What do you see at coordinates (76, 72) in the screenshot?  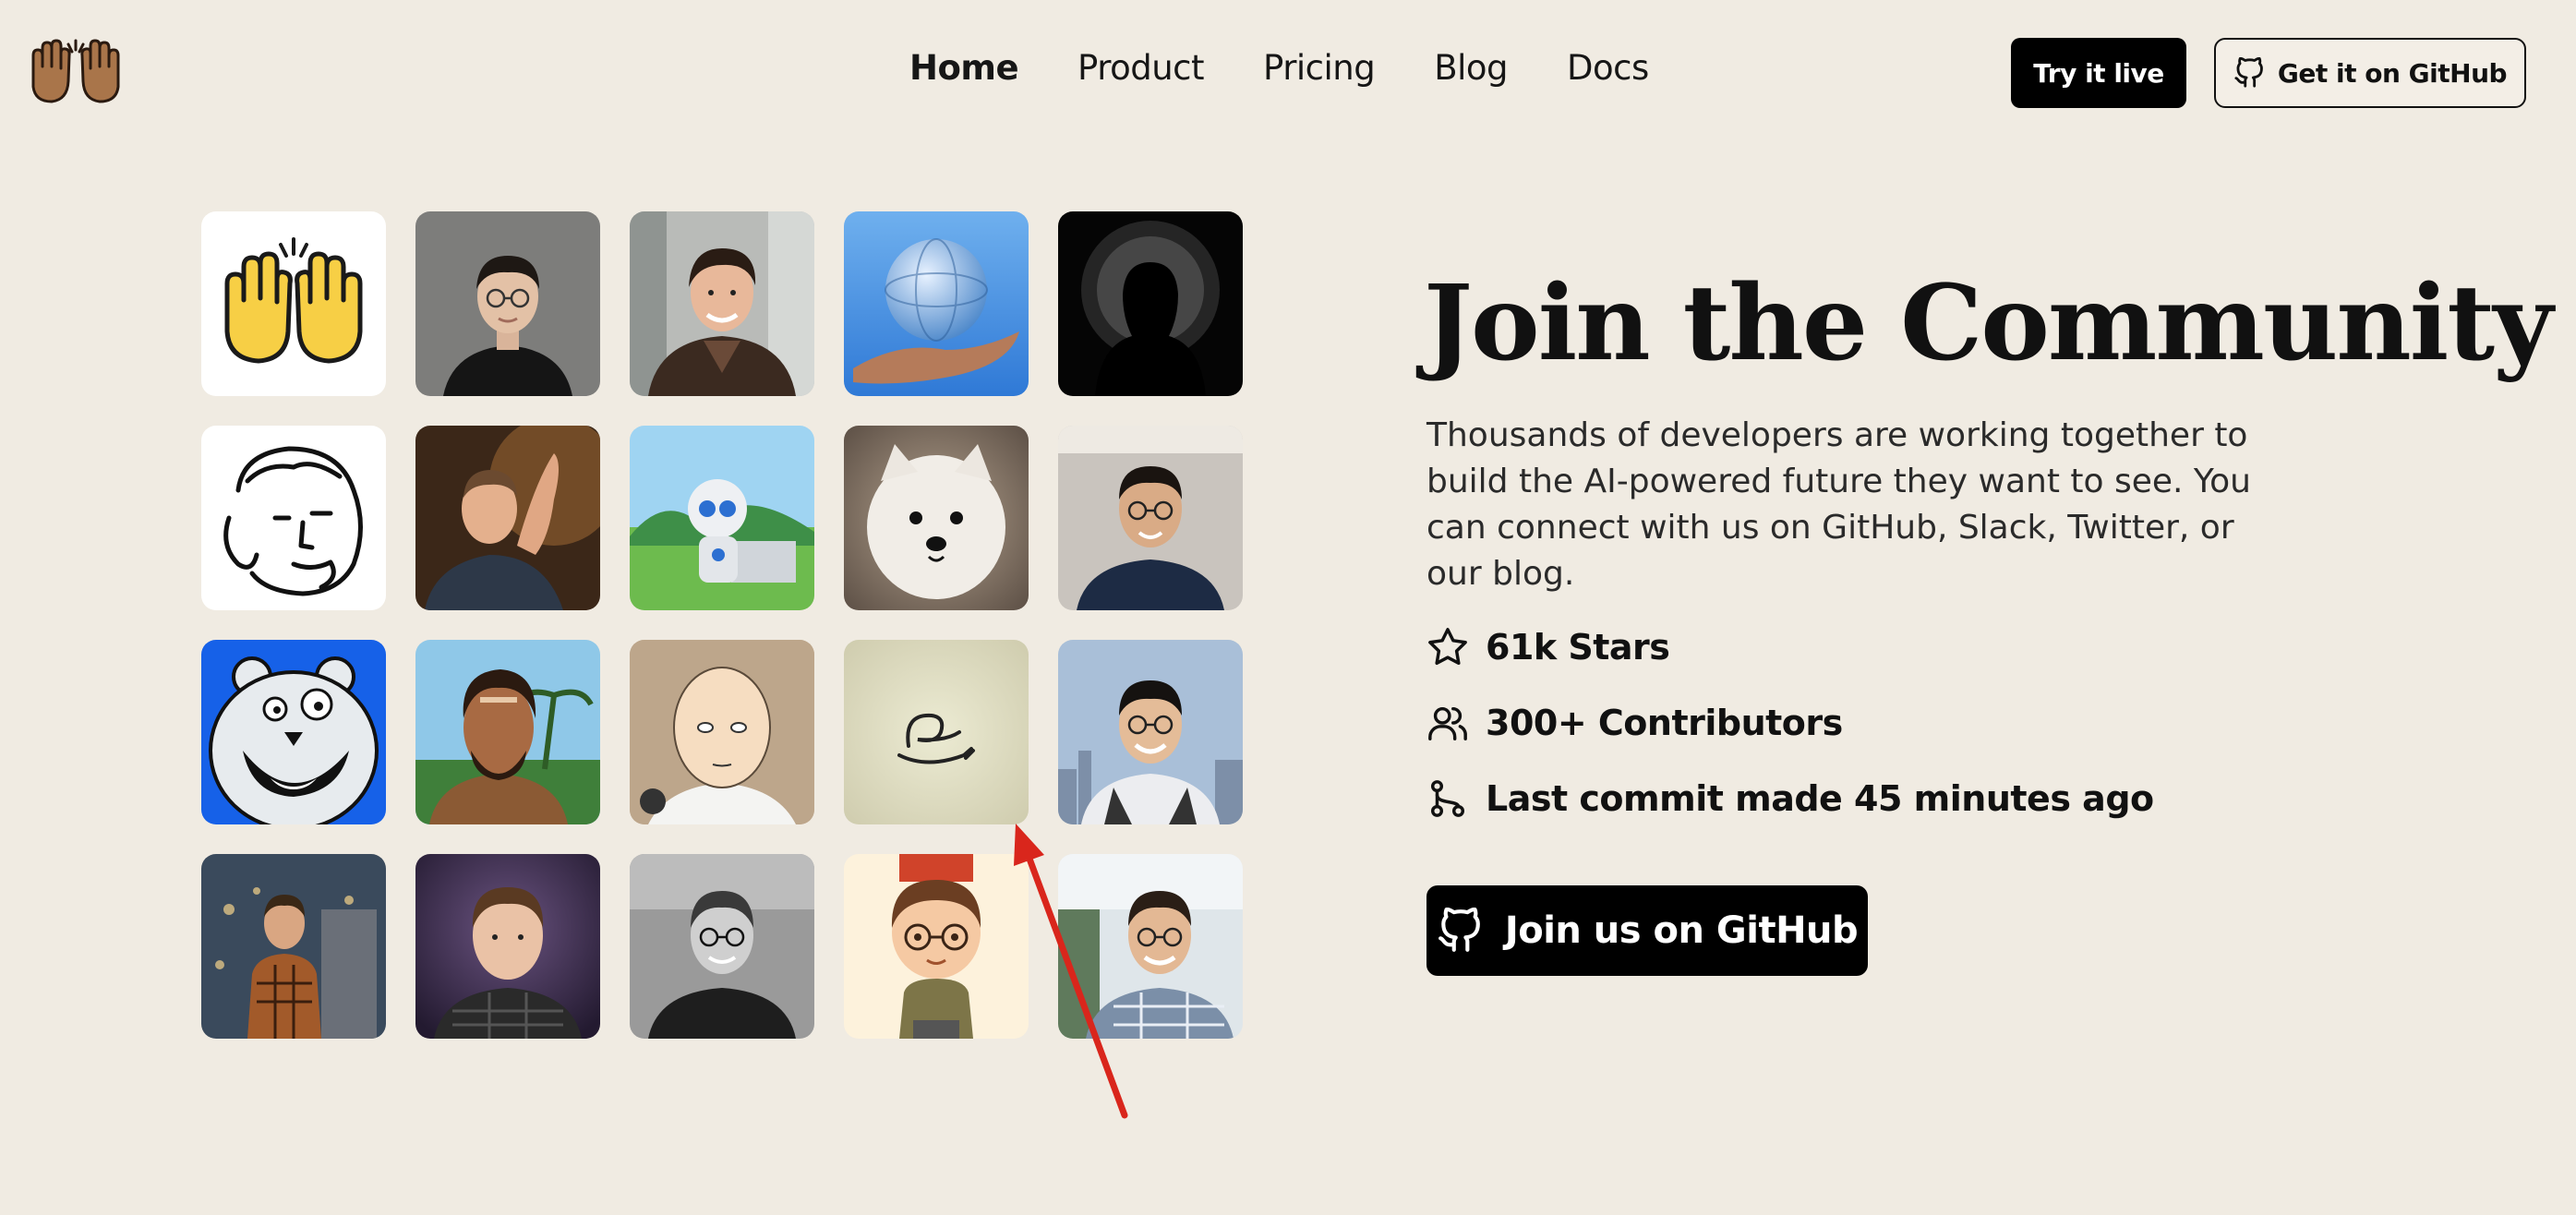 I see `raised-hands-icon` at bounding box center [76, 72].